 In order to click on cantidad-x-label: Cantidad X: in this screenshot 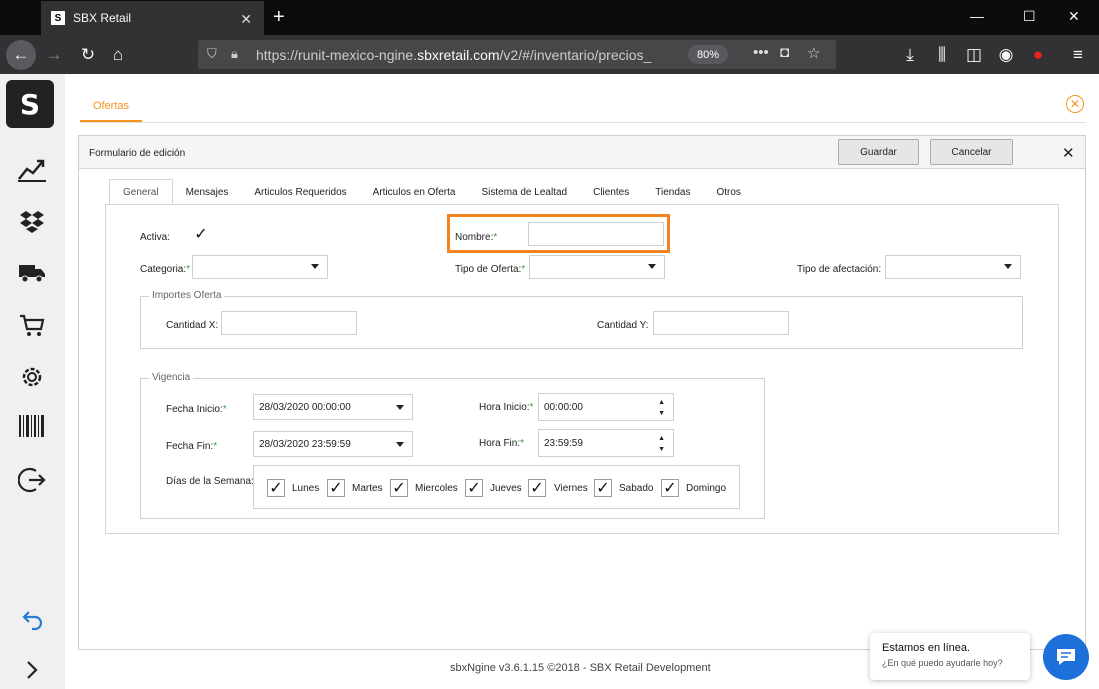, I will do `click(192, 325)`.